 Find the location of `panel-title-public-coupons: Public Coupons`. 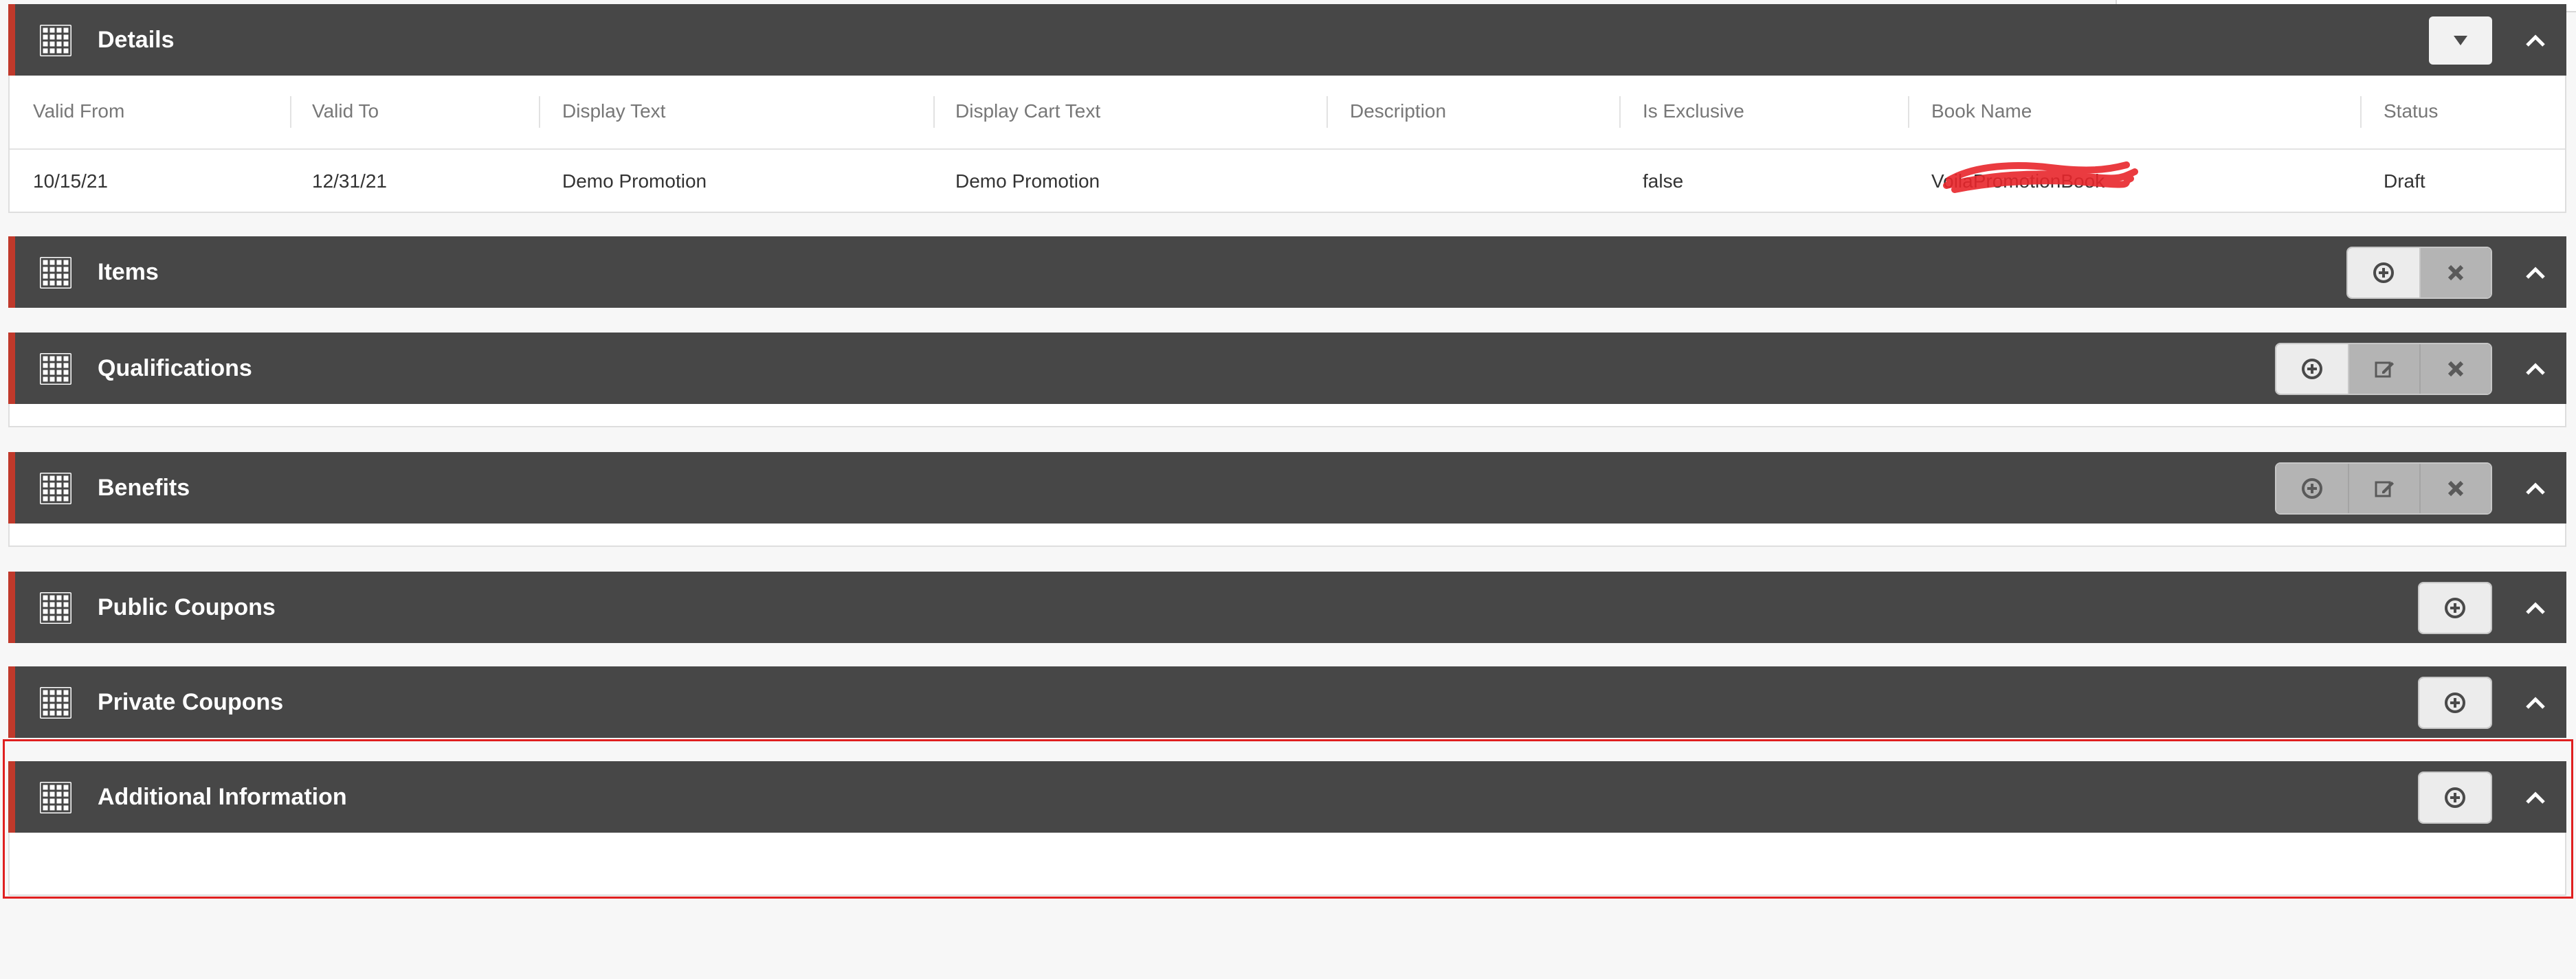

panel-title-public-coupons: Public Coupons is located at coordinates (187, 607).